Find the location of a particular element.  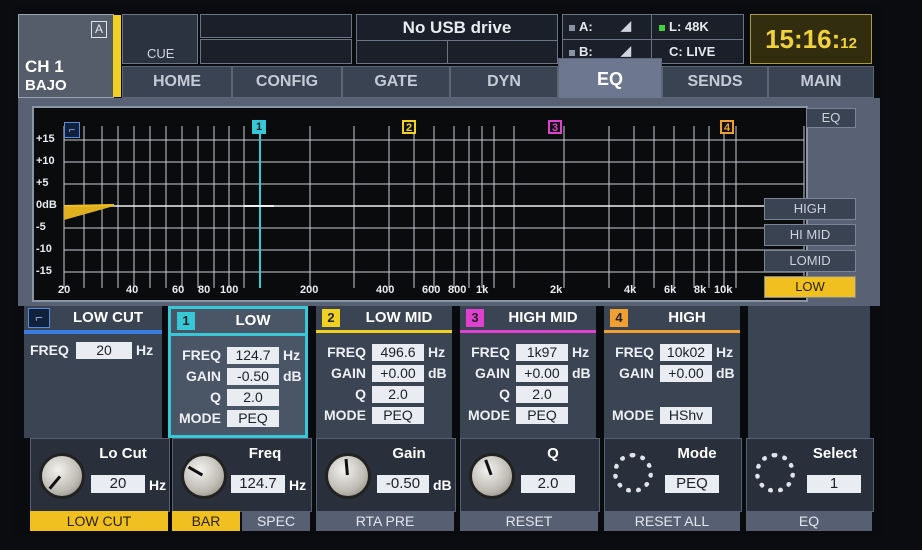

band-select-low: LOW is located at coordinates (810, 287).